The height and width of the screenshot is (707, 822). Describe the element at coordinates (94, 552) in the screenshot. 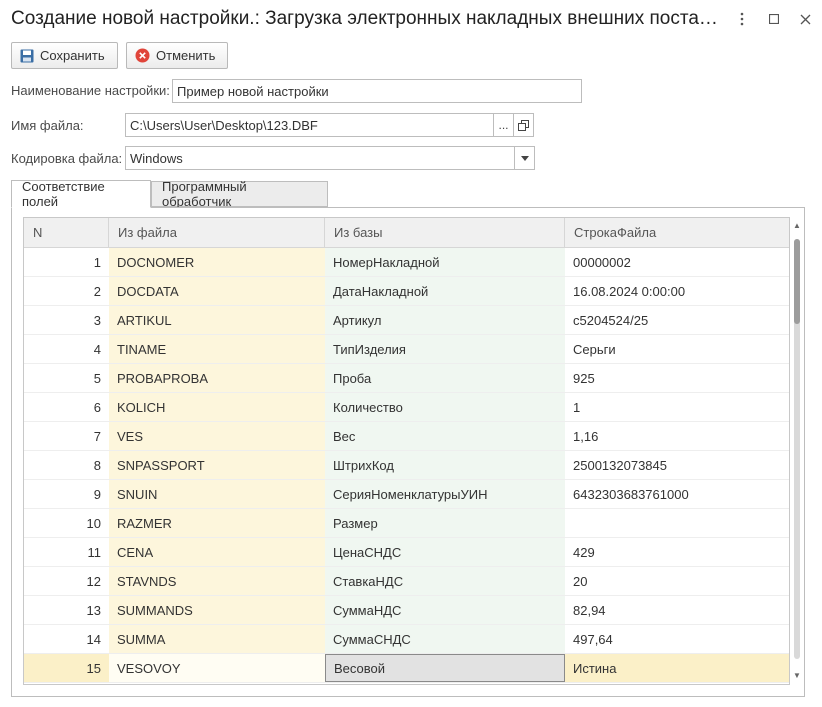

I see `cell-n: 11` at that location.